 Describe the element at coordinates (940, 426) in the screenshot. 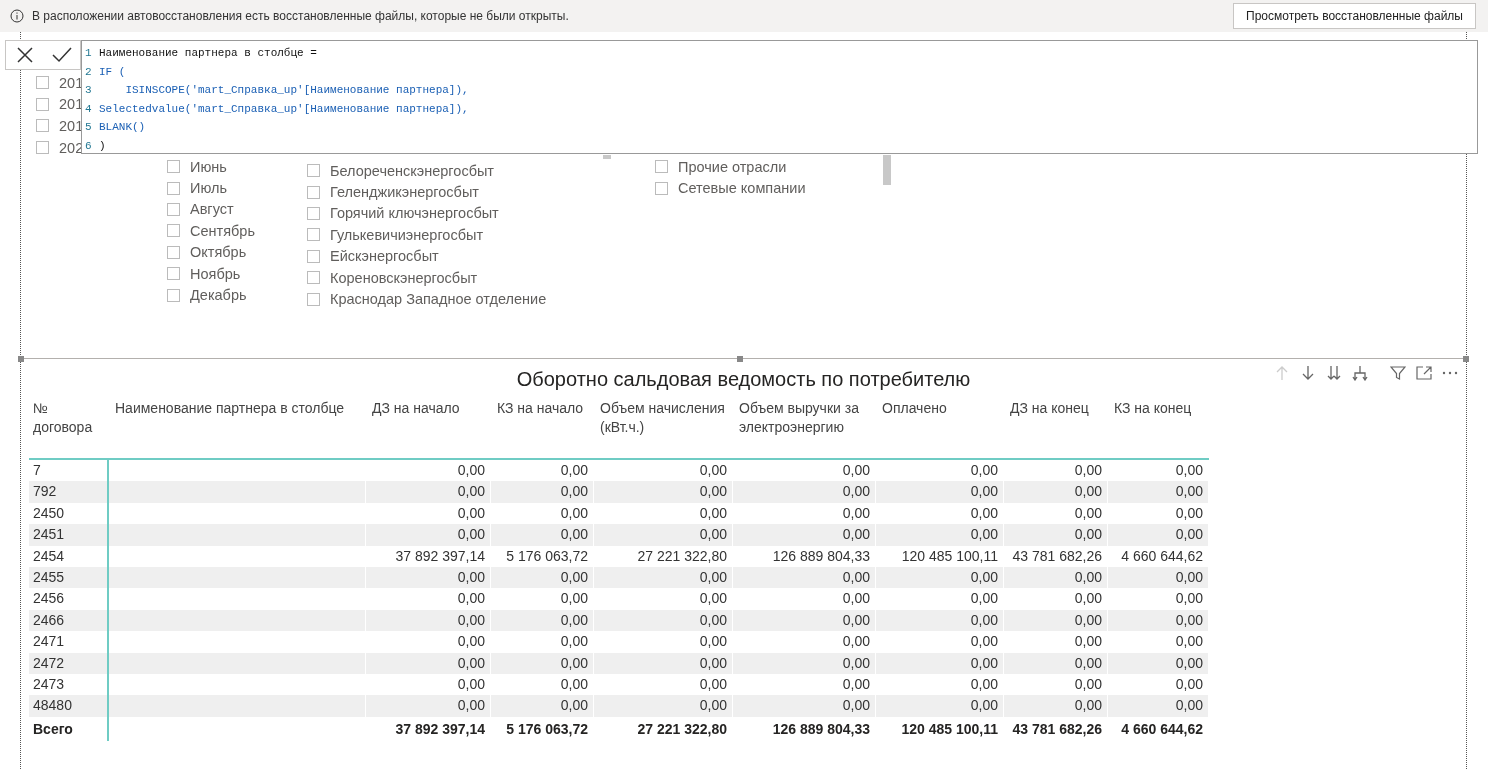

I see `column-header: Оплачено` at that location.